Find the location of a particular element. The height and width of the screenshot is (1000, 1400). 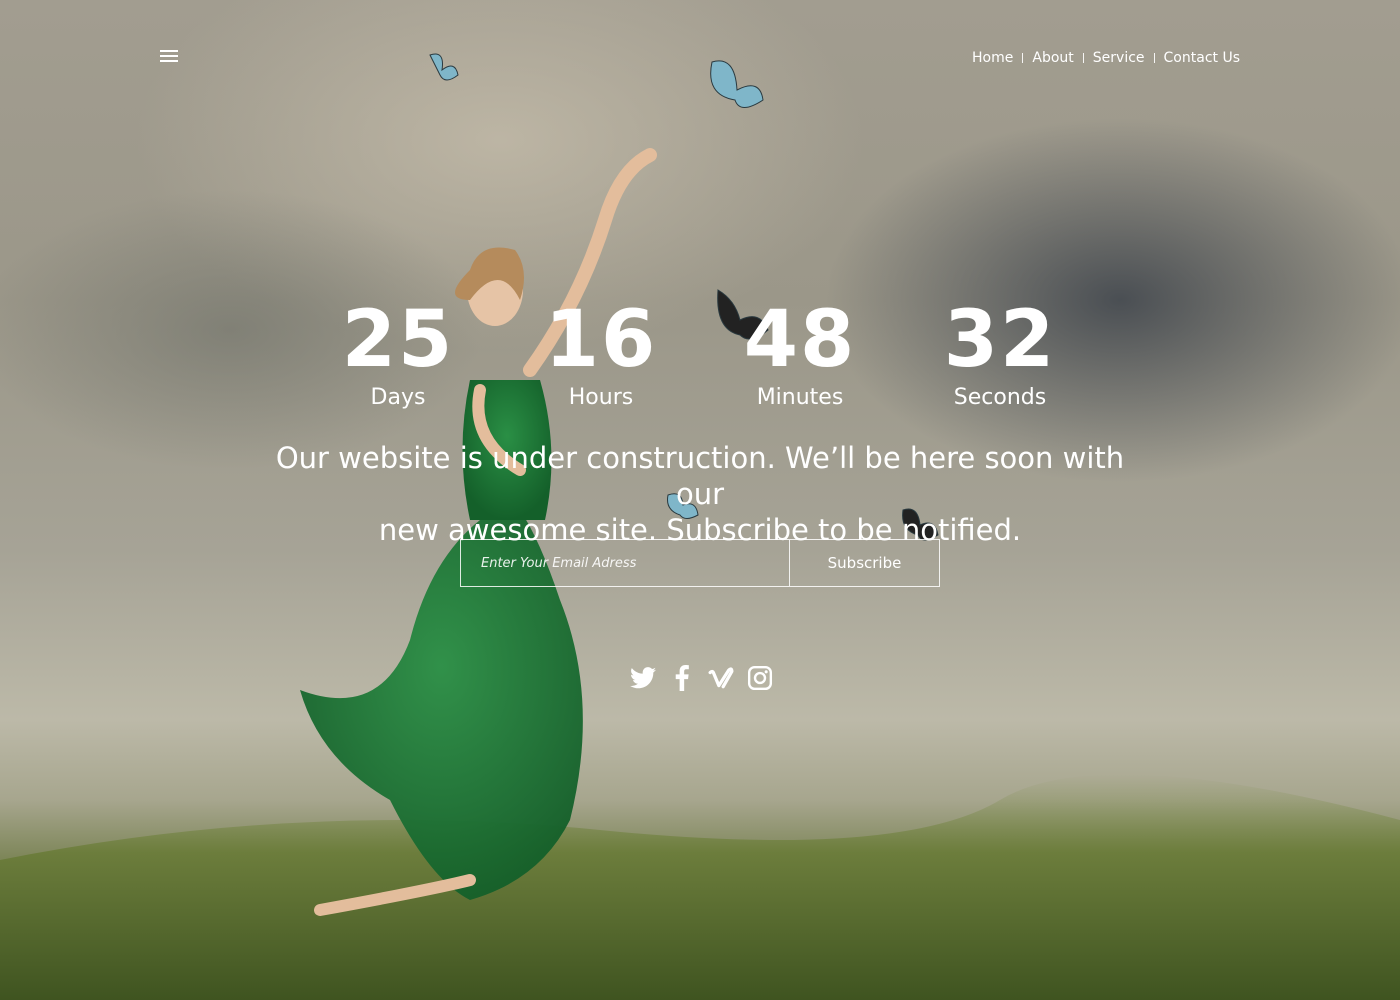

subscribe-button: Subscribe is located at coordinates (864, 563).